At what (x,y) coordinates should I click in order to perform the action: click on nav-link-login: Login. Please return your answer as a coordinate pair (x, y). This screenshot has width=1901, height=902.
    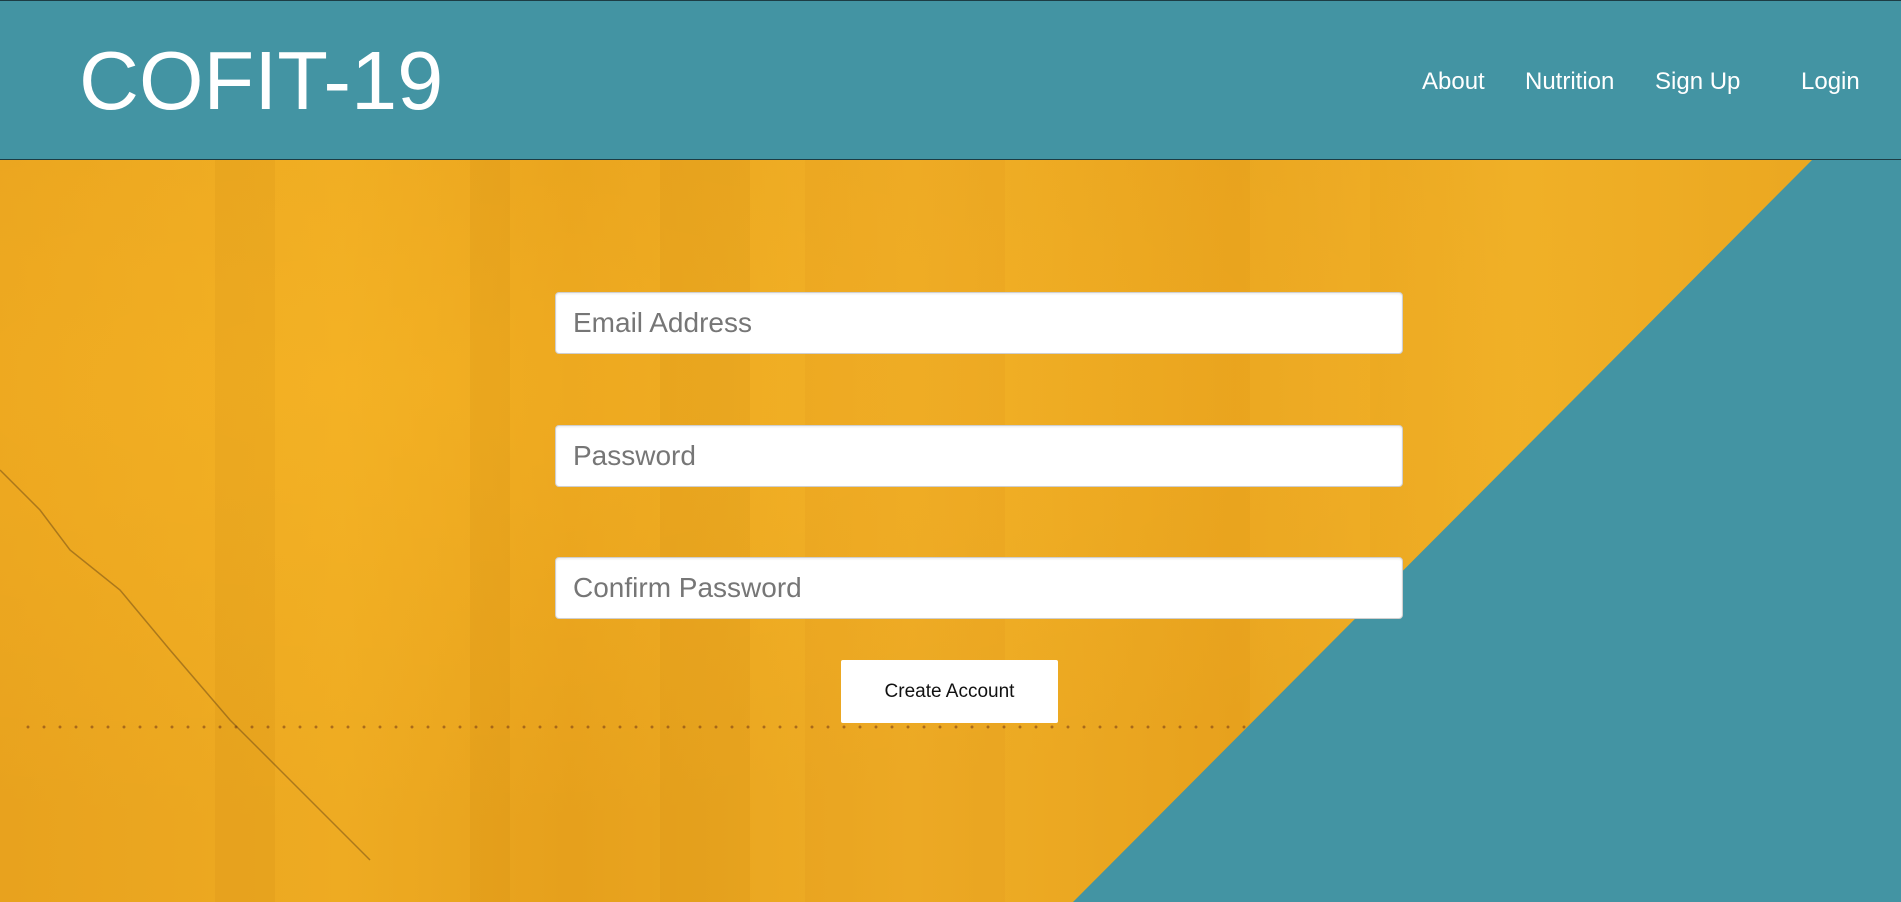
    Looking at the image, I should click on (1830, 82).